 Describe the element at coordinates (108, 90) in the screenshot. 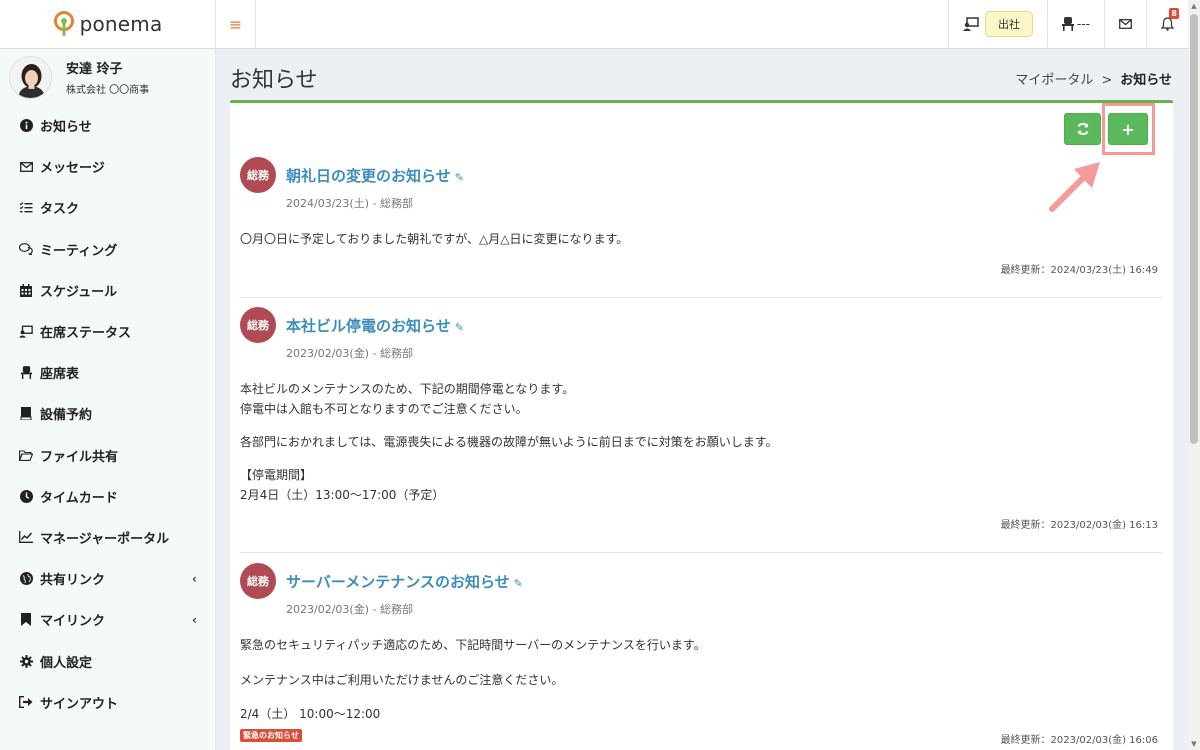

I see `user-company: 株式会社 〇〇商事` at that location.